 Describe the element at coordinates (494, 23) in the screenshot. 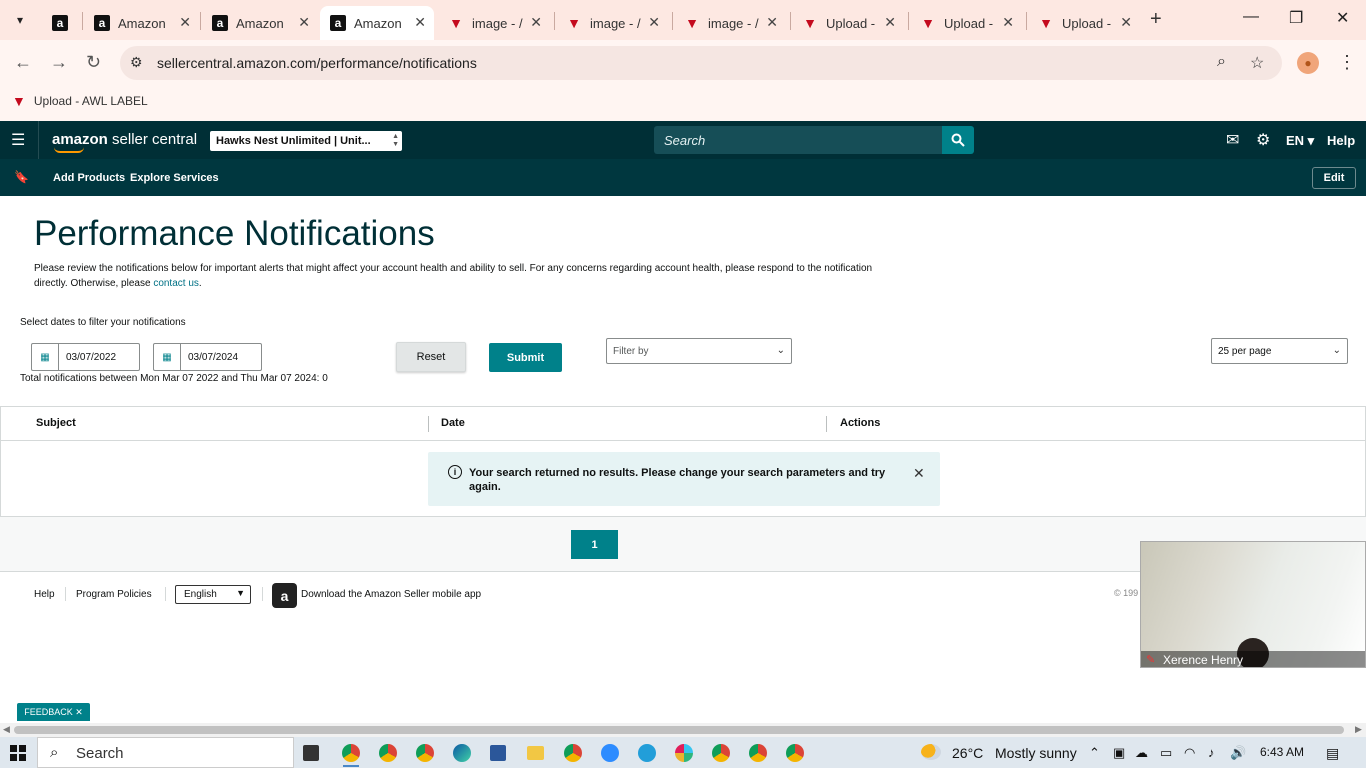

I see `tab-image-1: ▼ image - / ✕` at that location.